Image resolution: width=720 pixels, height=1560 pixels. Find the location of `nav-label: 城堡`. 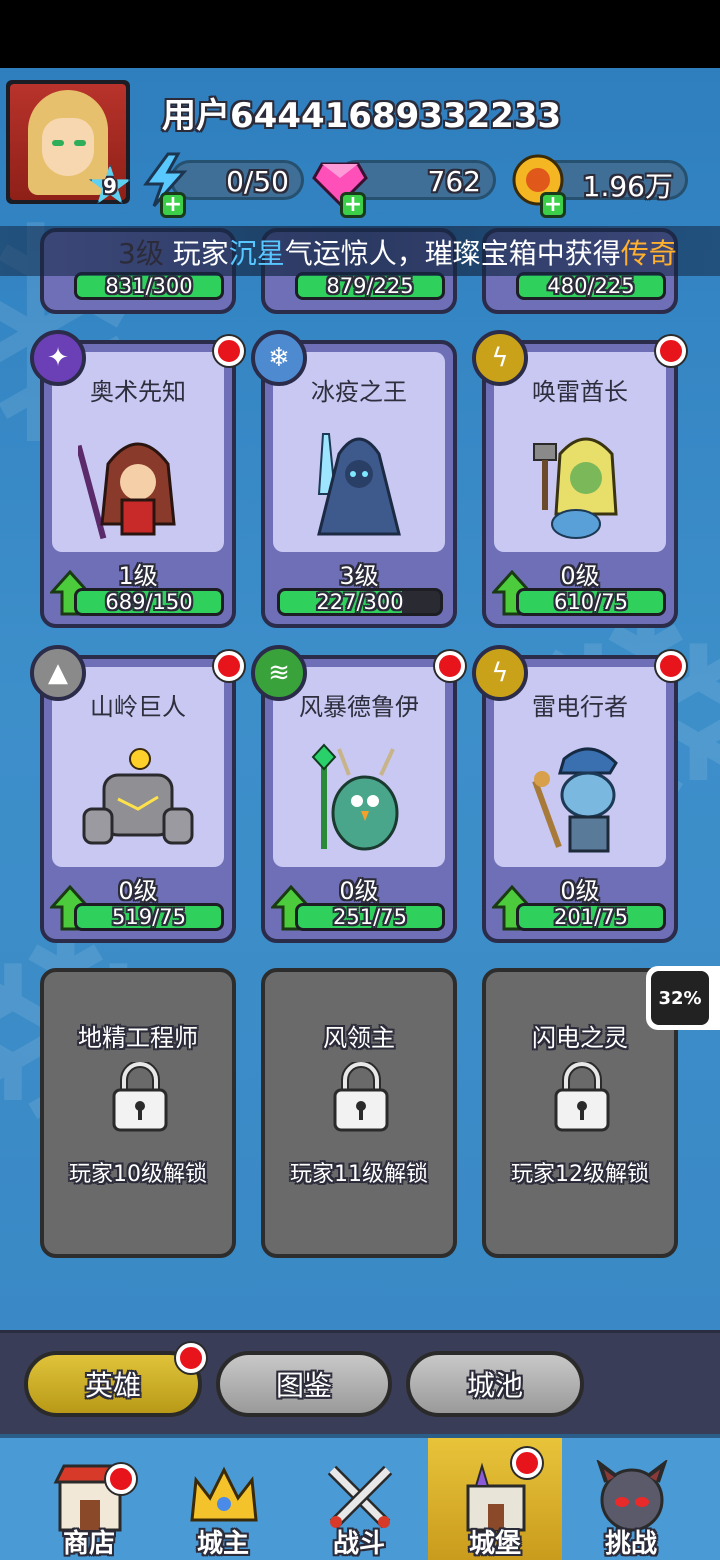

nav-label: 城堡 is located at coordinates (494, 1544).